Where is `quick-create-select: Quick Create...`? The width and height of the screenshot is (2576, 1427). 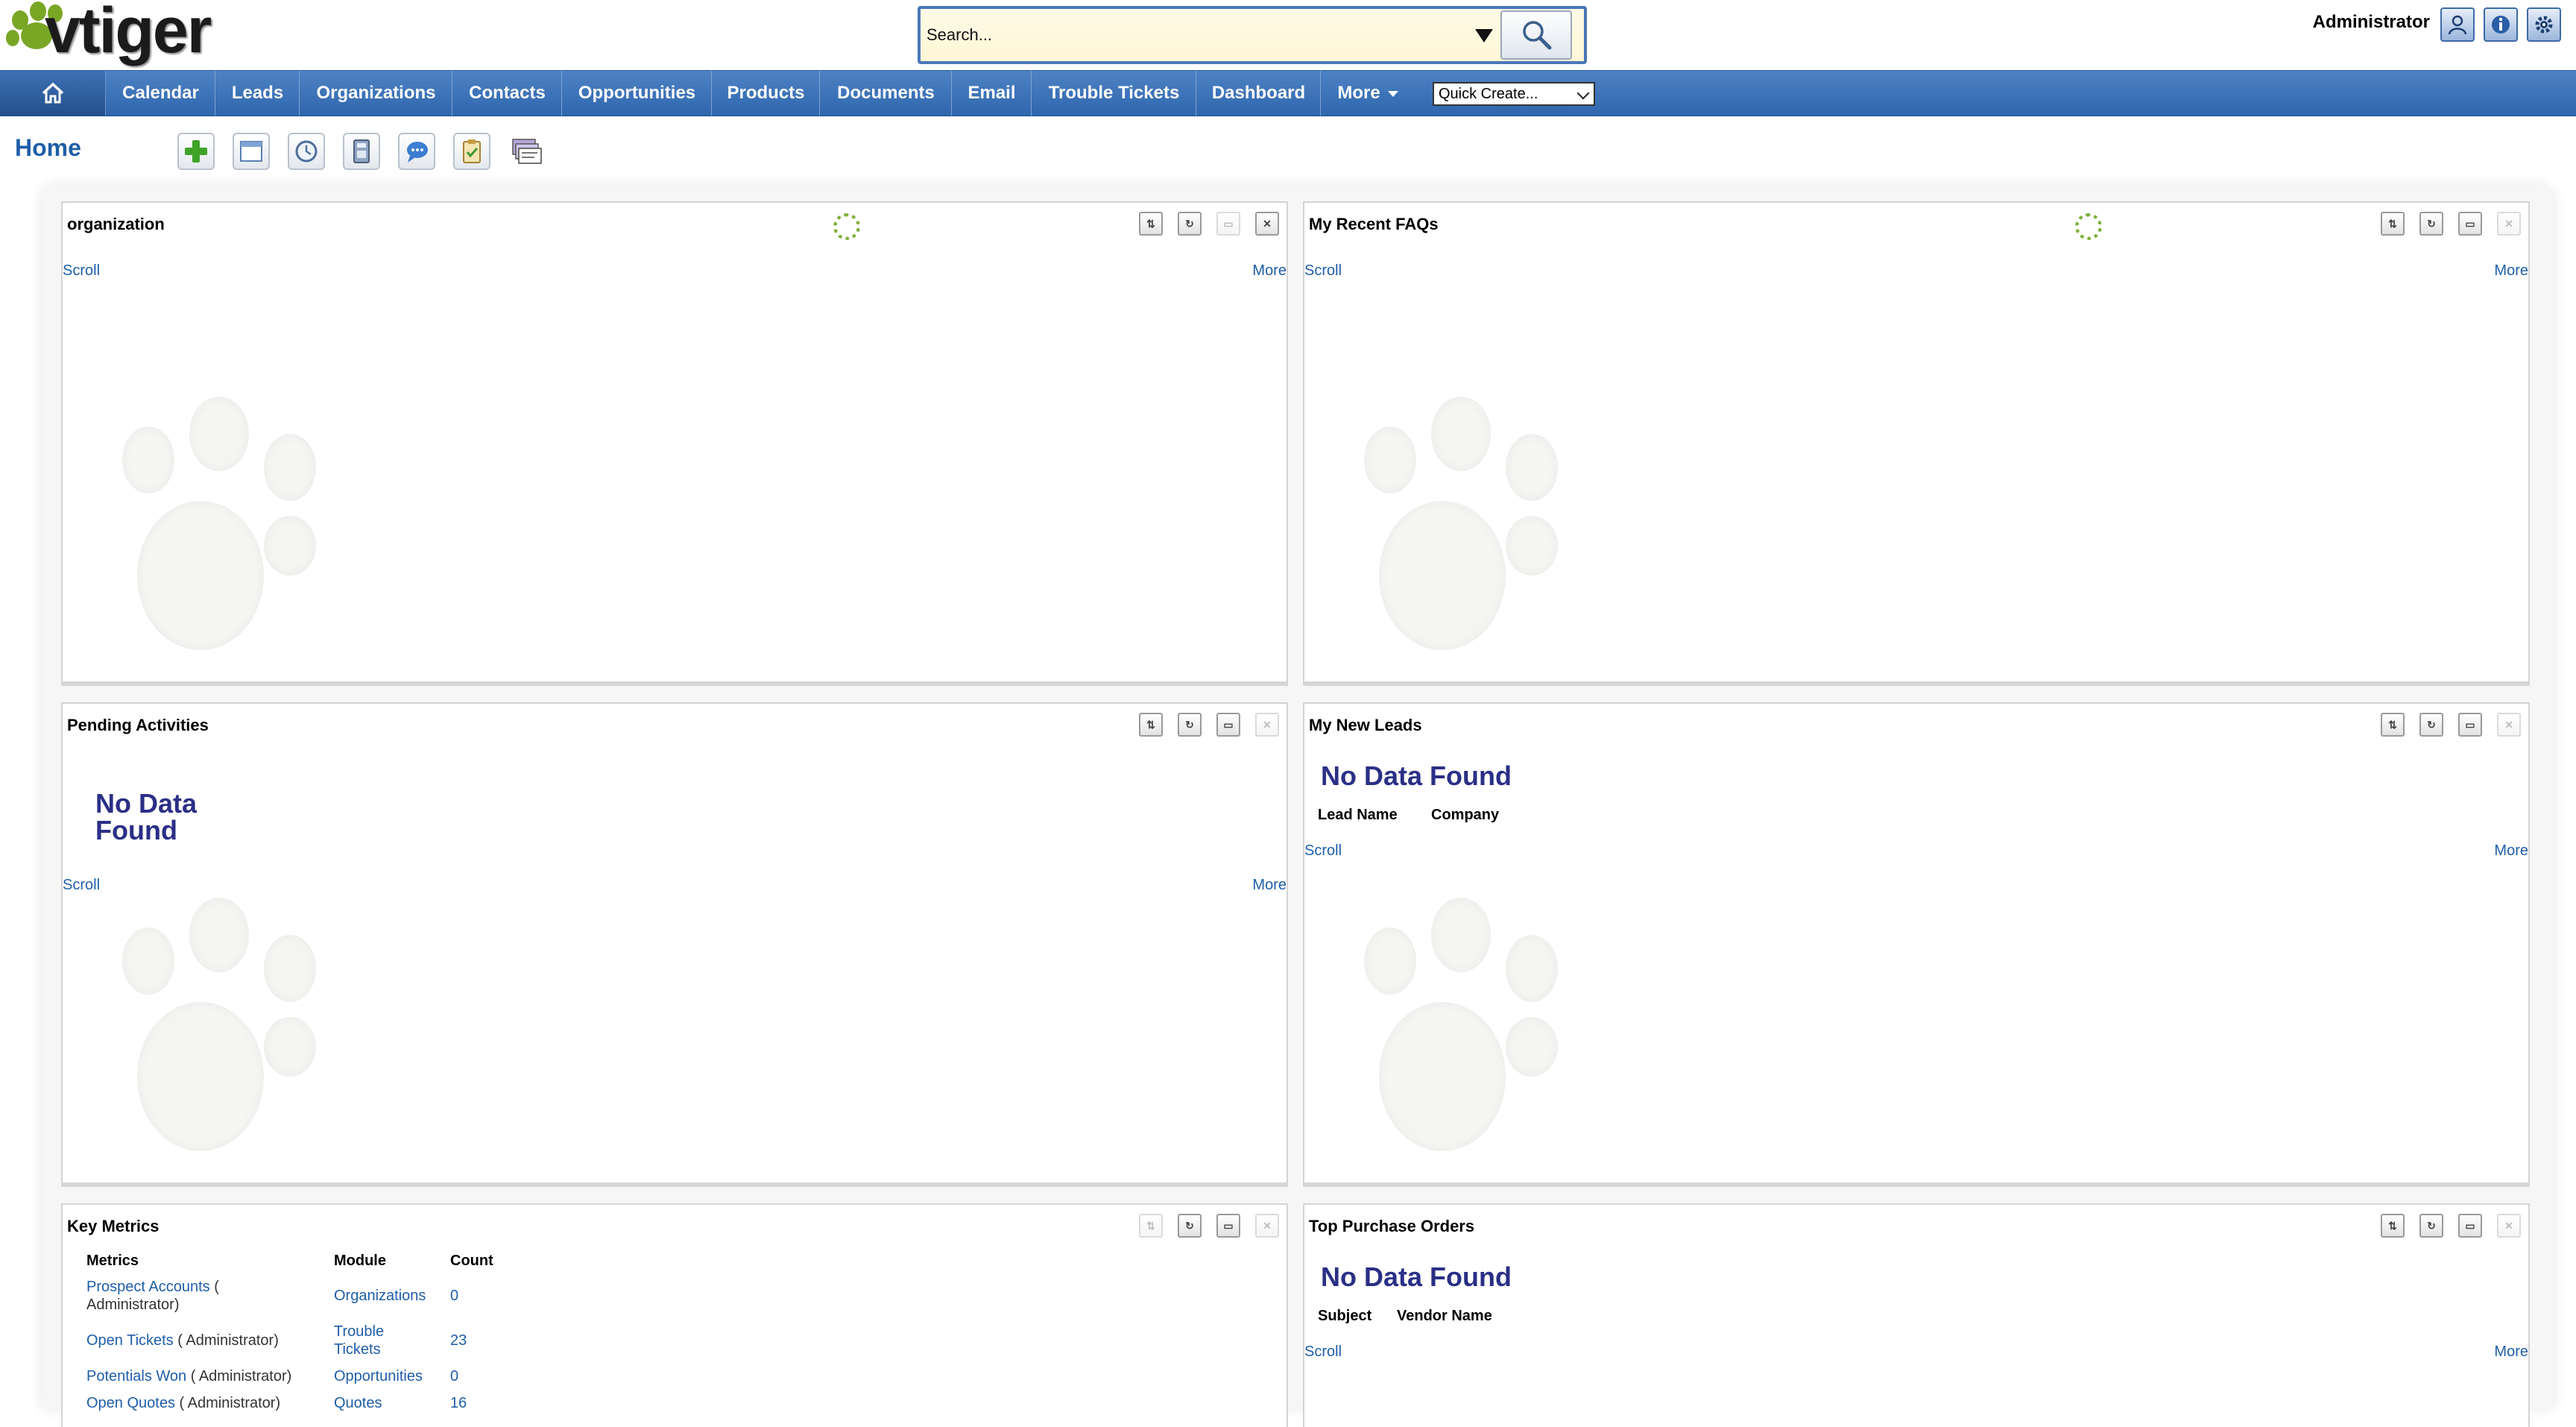 quick-create-select: Quick Create... is located at coordinates (1514, 94).